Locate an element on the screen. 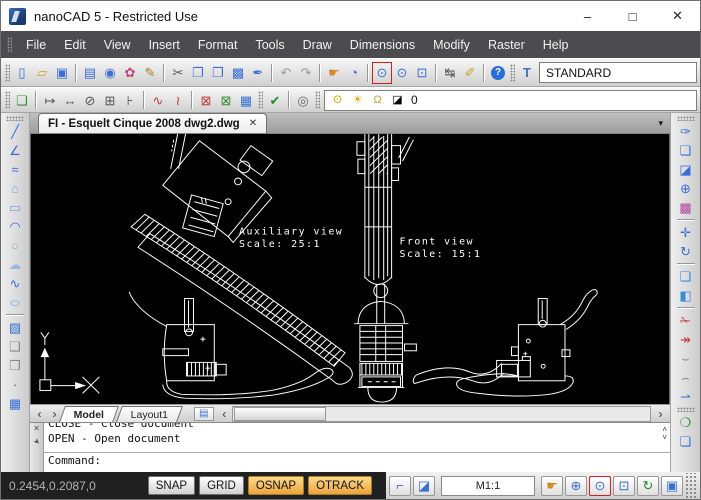  properties-sheet-button: ❏ is located at coordinates (686, 441).